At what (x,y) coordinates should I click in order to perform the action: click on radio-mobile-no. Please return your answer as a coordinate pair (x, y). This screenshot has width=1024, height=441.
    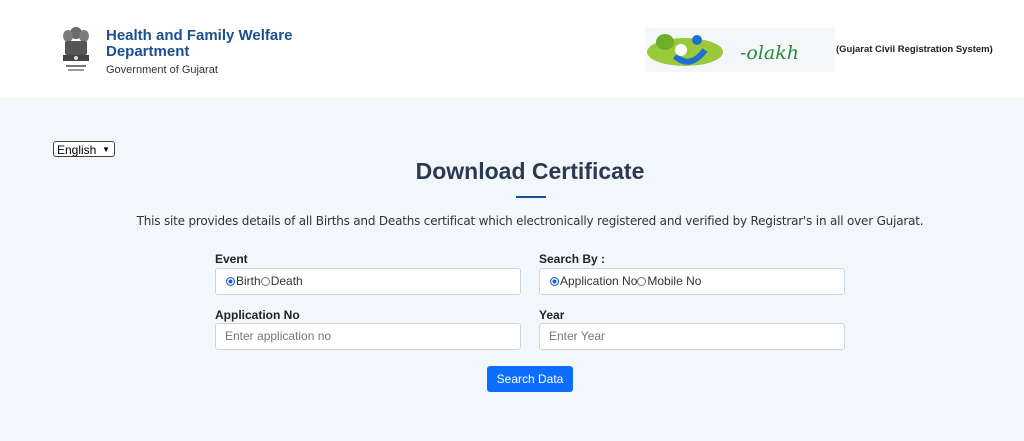
    Looking at the image, I should click on (642, 282).